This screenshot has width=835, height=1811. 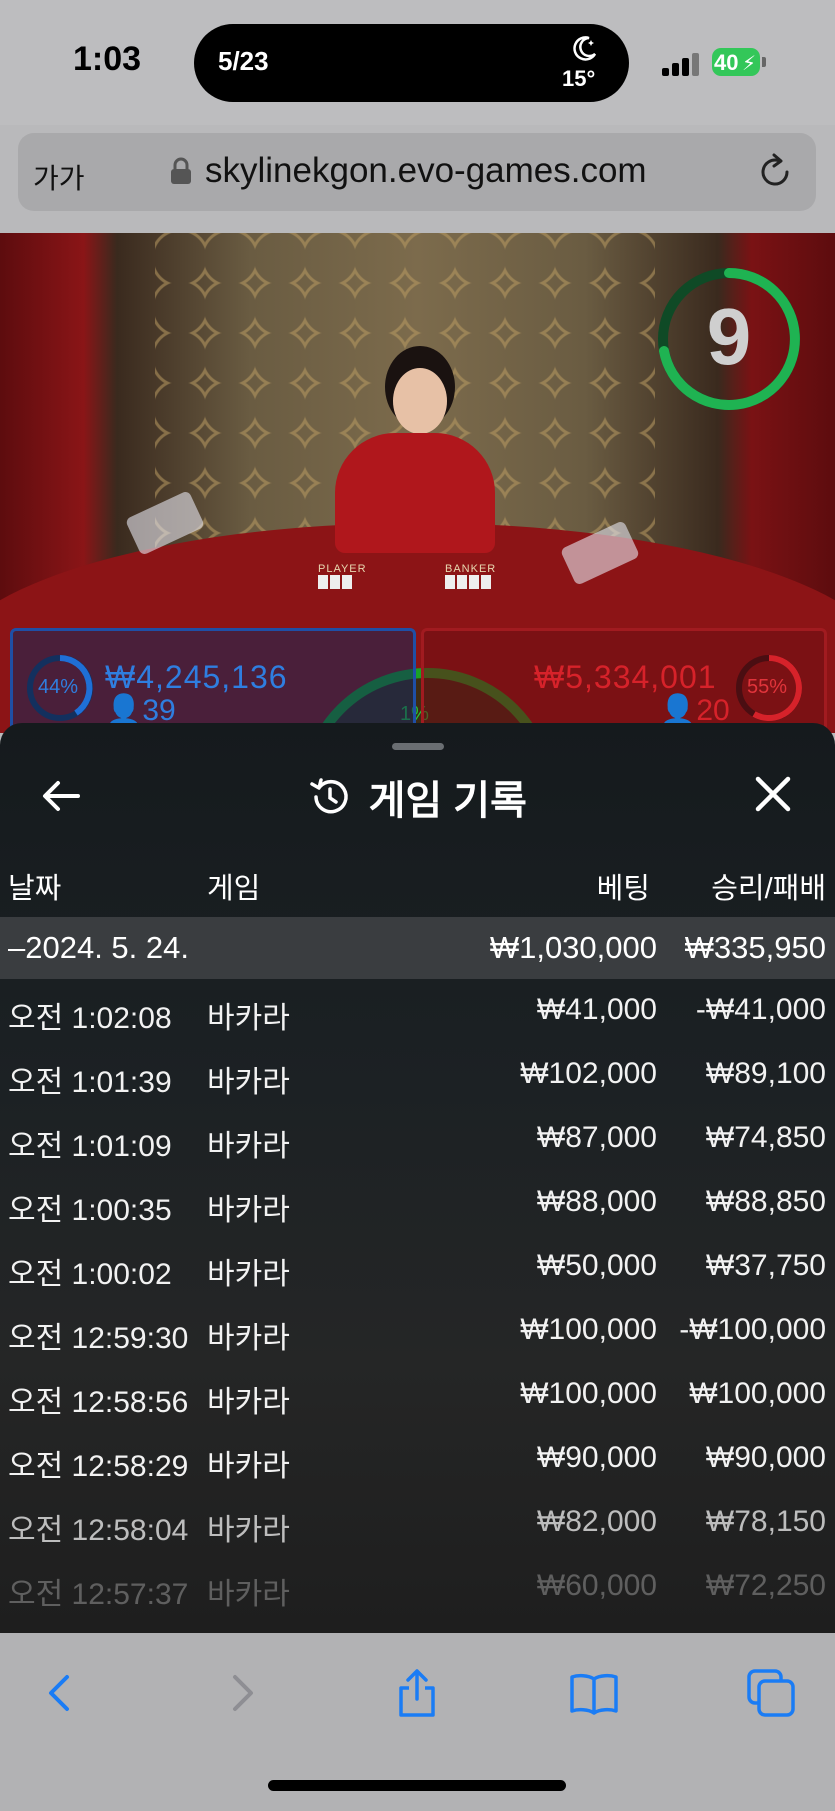 What do you see at coordinates (417, 1785) in the screenshot?
I see `home-indicator` at bounding box center [417, 1785].